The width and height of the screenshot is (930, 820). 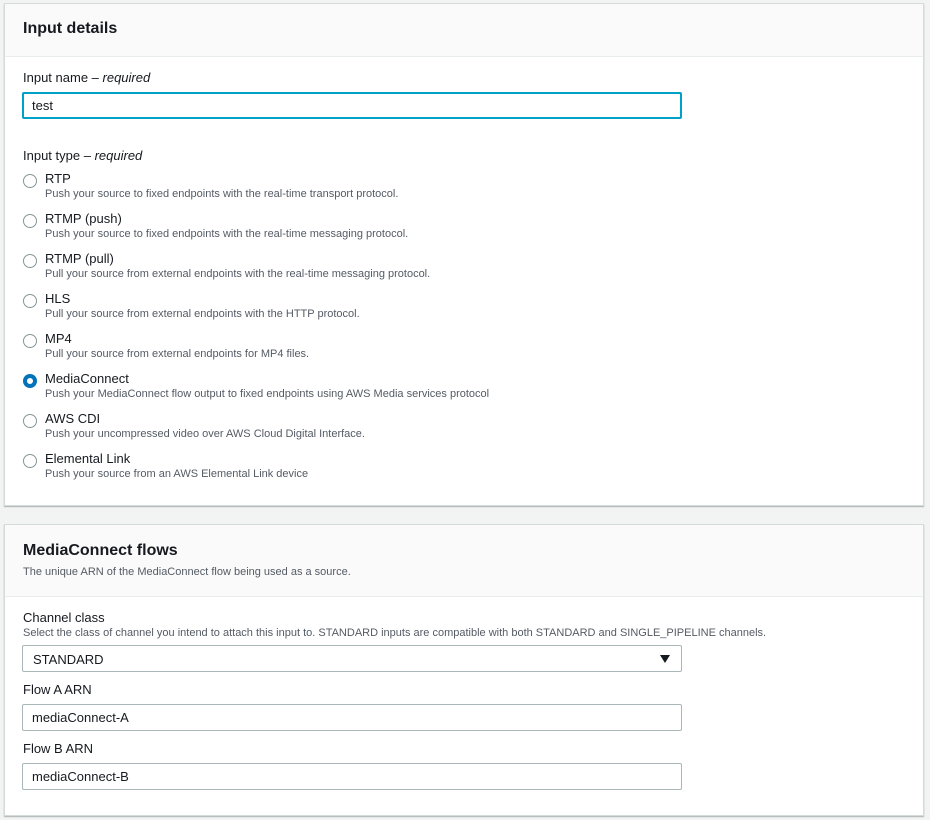 What do you see at coordinates (68, 659) in the screenshot?
I see `channel-class-value: STANDARD` at bounding box center [68, 659].